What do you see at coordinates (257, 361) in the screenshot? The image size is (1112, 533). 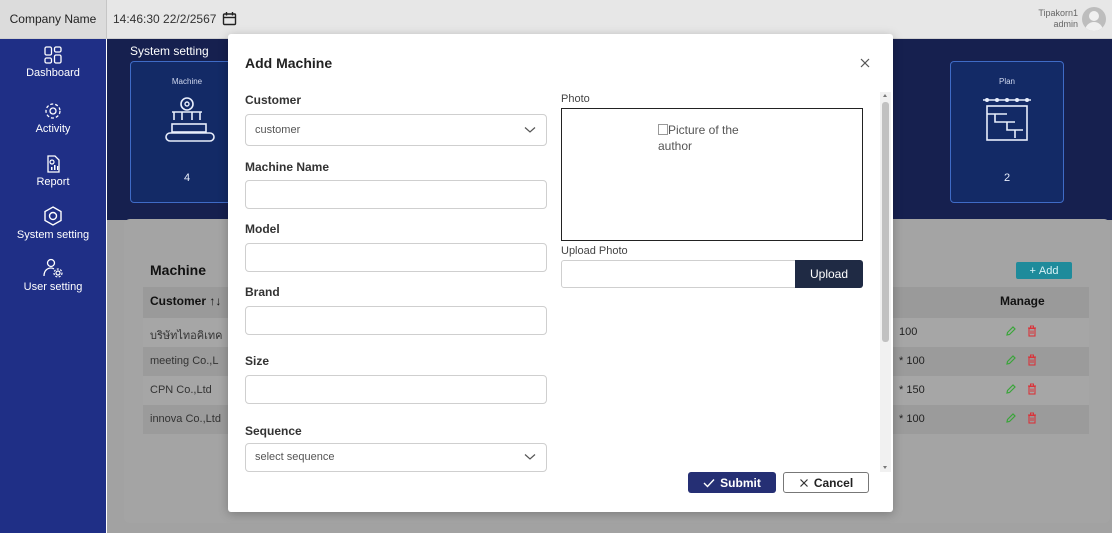 I see `size-label: Size` at bounding box center [257, 361].